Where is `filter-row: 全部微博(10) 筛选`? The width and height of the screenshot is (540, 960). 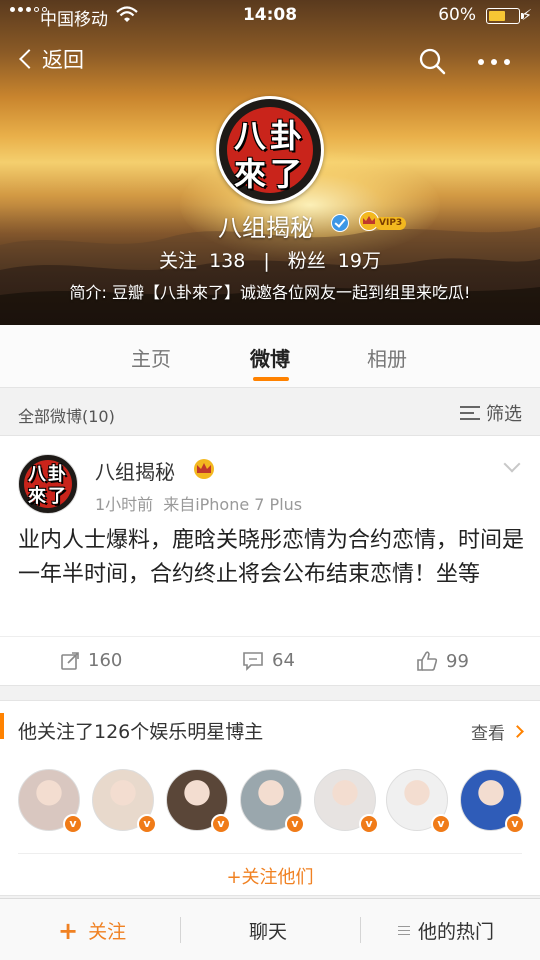 filter-row: 全部微博(10) 筛选 is located at coordinates (270, 412).